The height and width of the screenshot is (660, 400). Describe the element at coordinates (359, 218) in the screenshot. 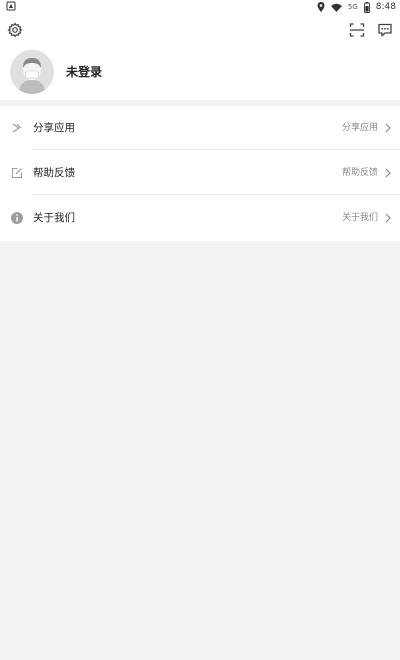

I see `menu-item-value: 关于我们` at that location.